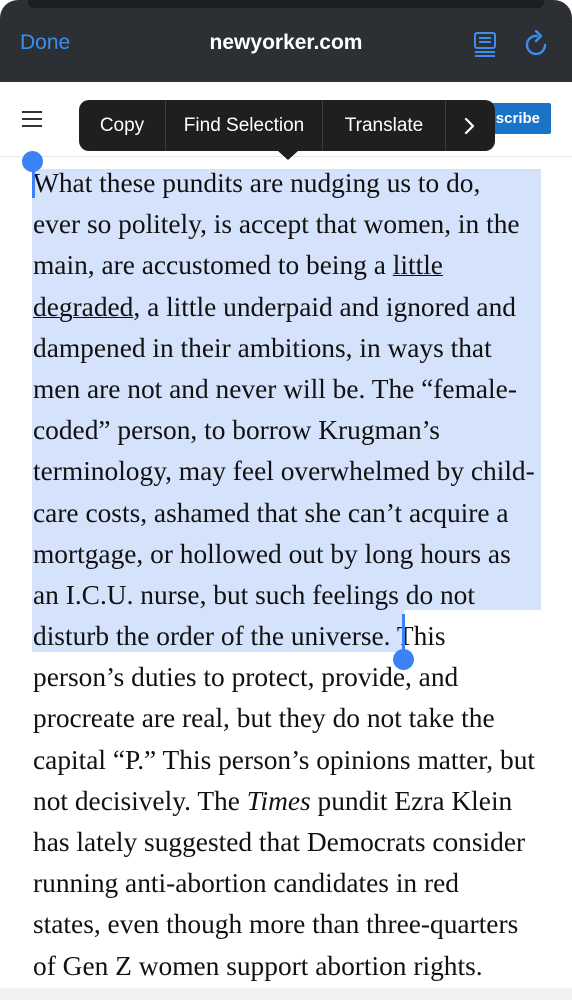 The image size is (572, 1000). I want to click on article-line: coded” person, to borrow Krugman’s, so click(236, 430).